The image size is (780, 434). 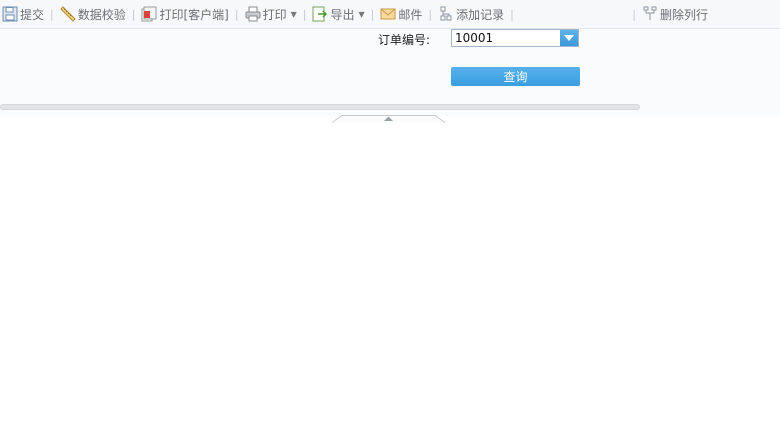 I want to click on print-client-label: 打印[客户端], so click(x=194, y=14).